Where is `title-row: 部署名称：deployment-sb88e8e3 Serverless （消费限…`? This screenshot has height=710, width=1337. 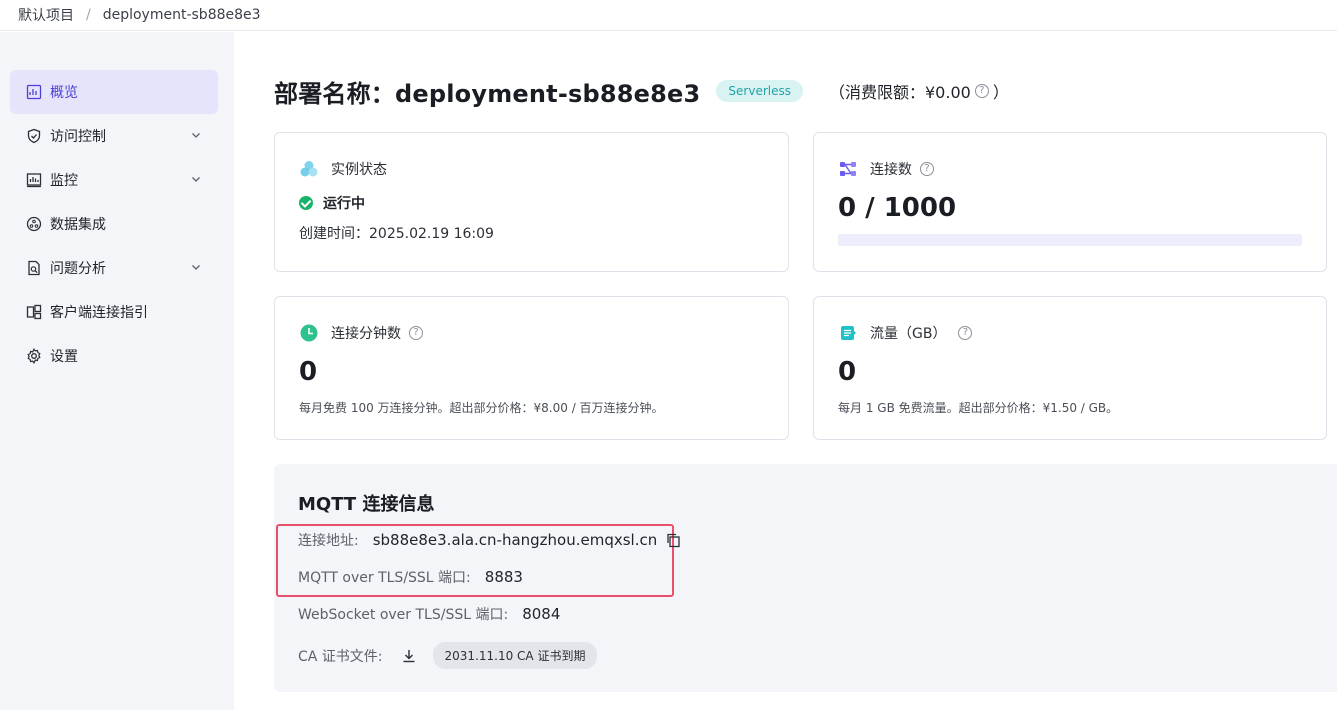 title-row: 部署名称：deployment-sb88e8e3 Serverless （消费限… is located at coordinates (641, 91).